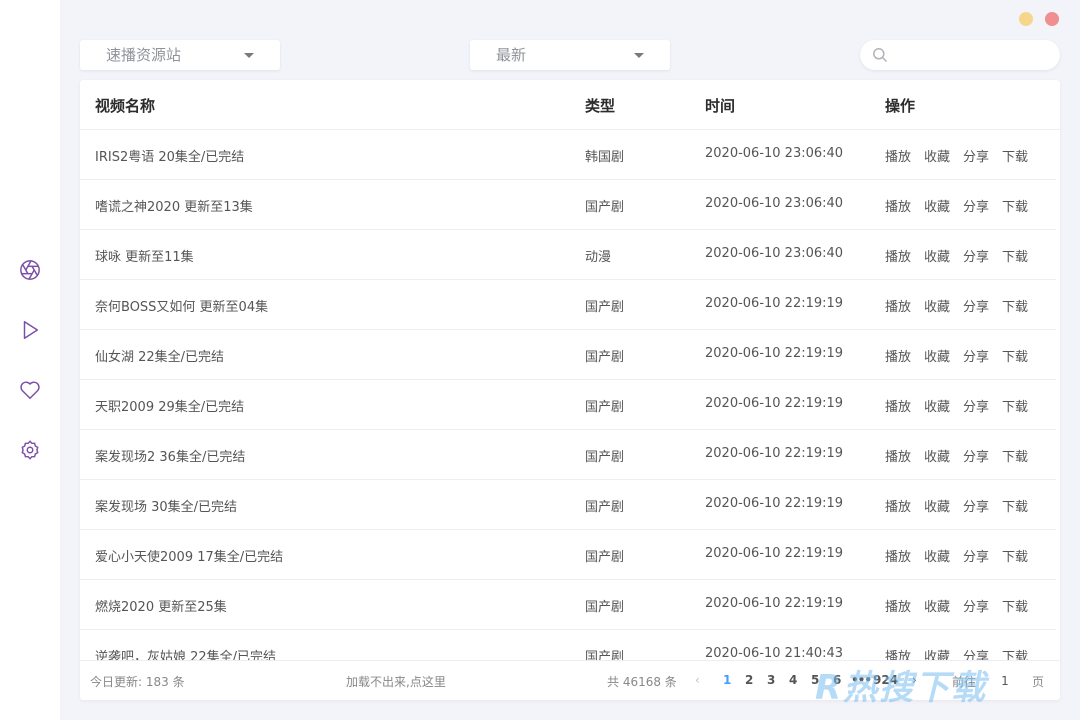 The width and height of the screenshot is (1080, 720). I want to click on video-name: 奈何BOSS又如何 更新至04集, so click(182, 307).